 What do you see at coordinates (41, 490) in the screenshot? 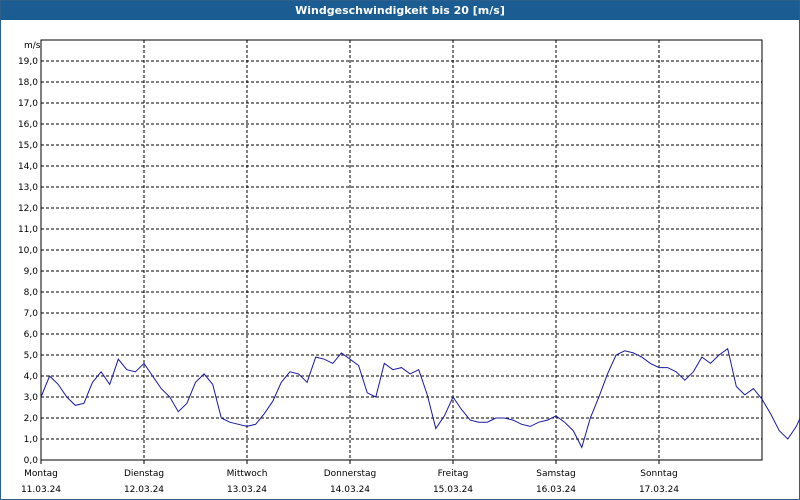
I see `x-day-date: 11.03.24` at bounding box center [41, 490].